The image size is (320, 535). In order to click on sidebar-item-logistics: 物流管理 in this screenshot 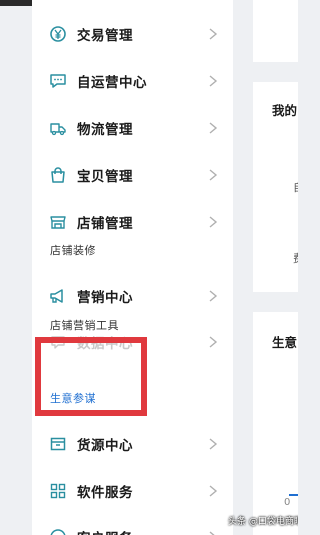, I will do `click(132, 128)`.